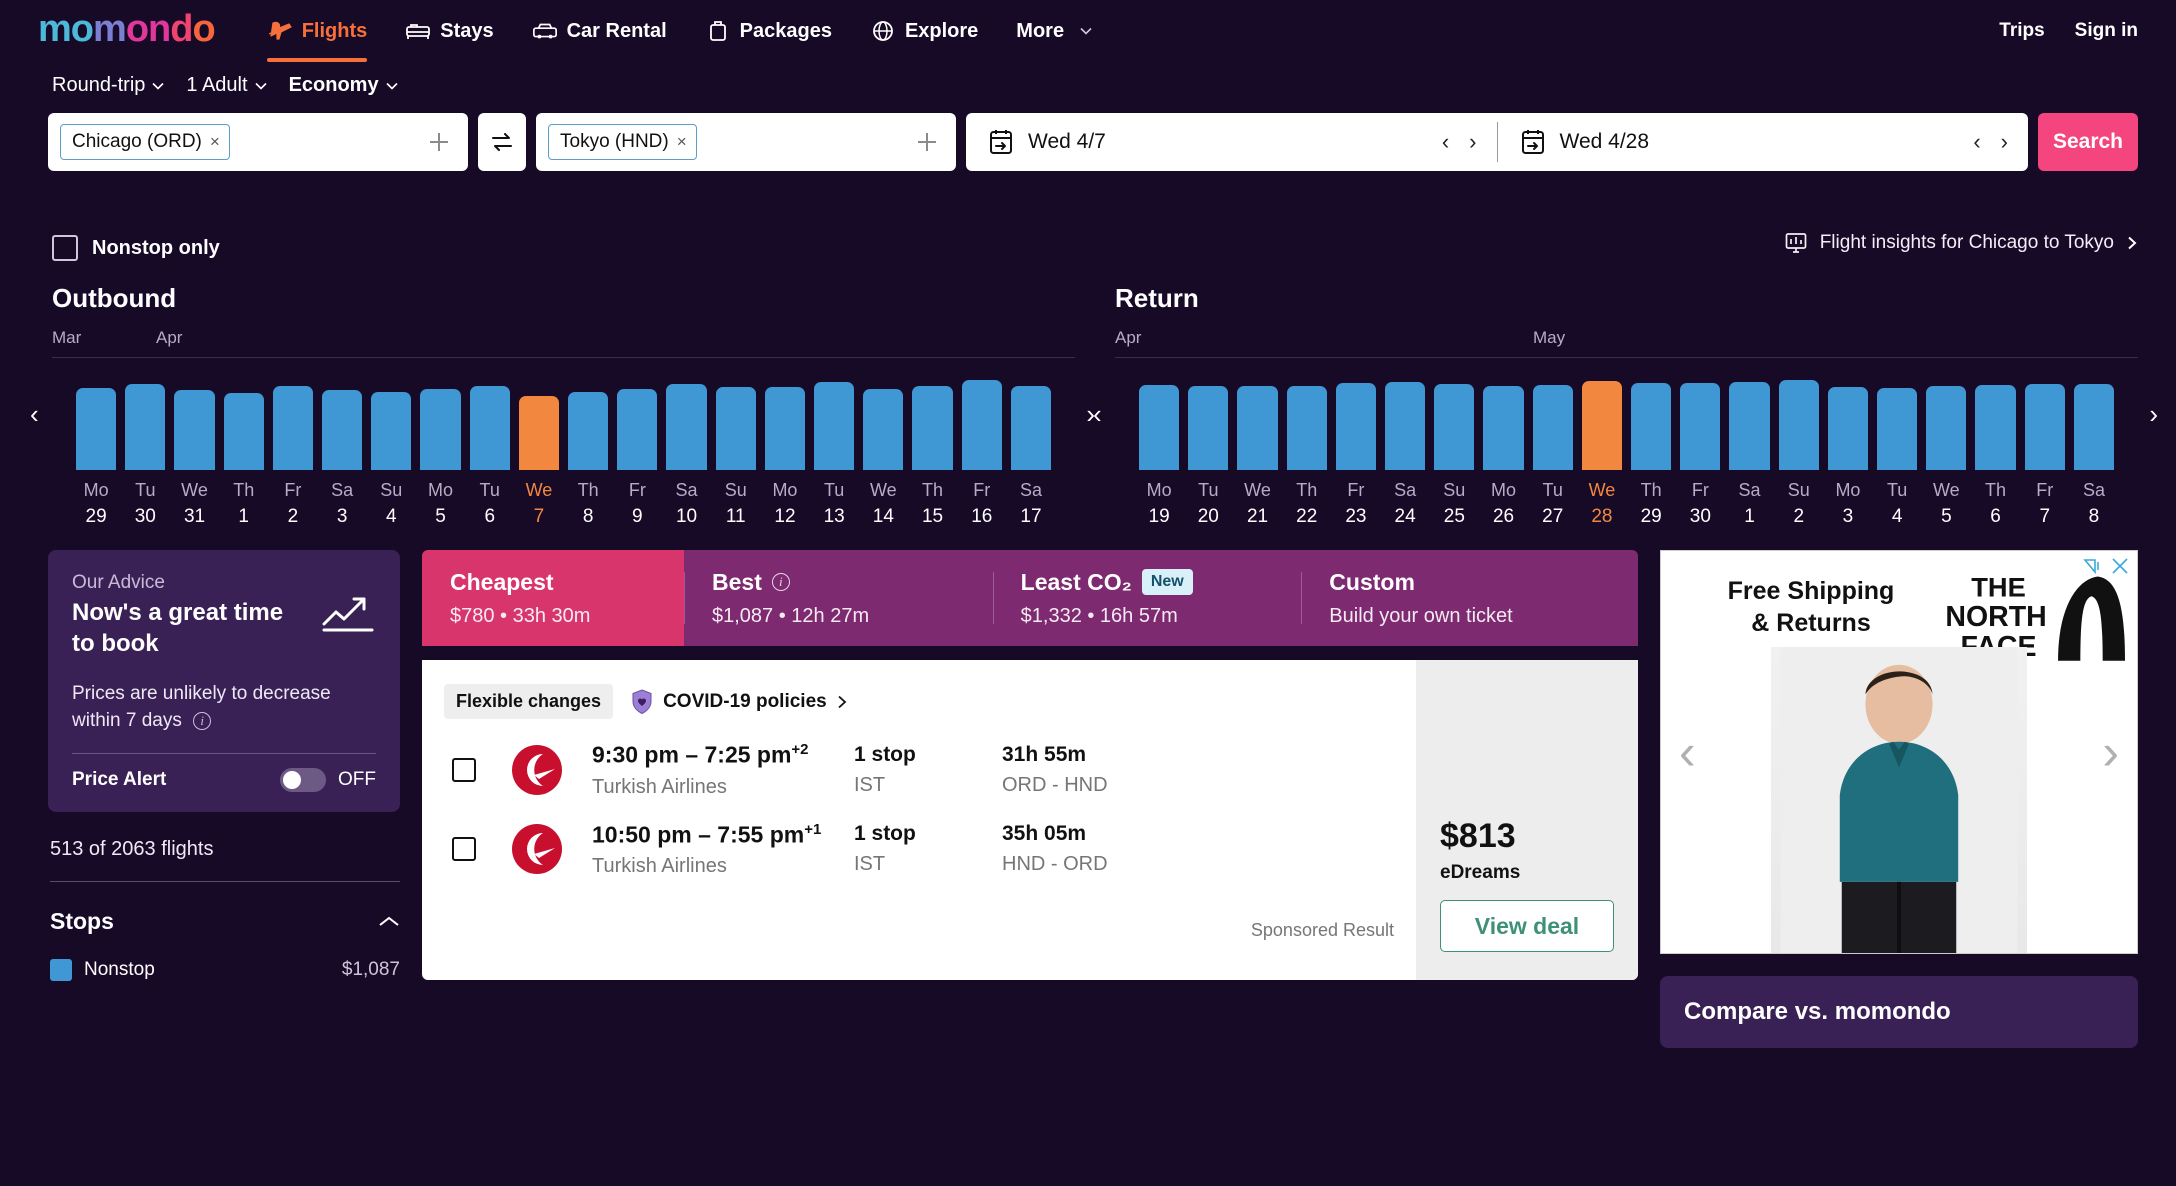 Image resolution: width=2176 pixels, height=1186 pixels. What do you see at coordinates (1405, 504) in the screenshot?
I see `return-day-label: Sa 24` at bounding box center [1405, 504].